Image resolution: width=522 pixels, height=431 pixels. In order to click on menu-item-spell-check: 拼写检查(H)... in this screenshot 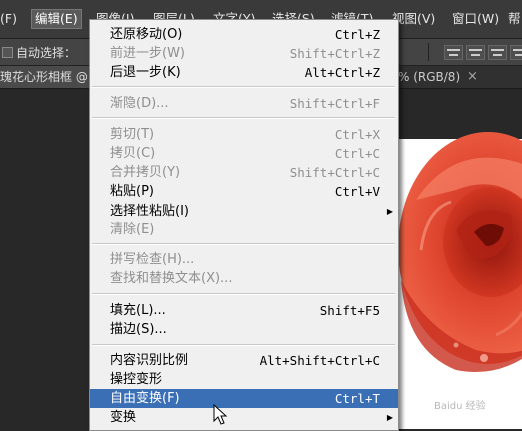, I will do `click(244, 259)`.